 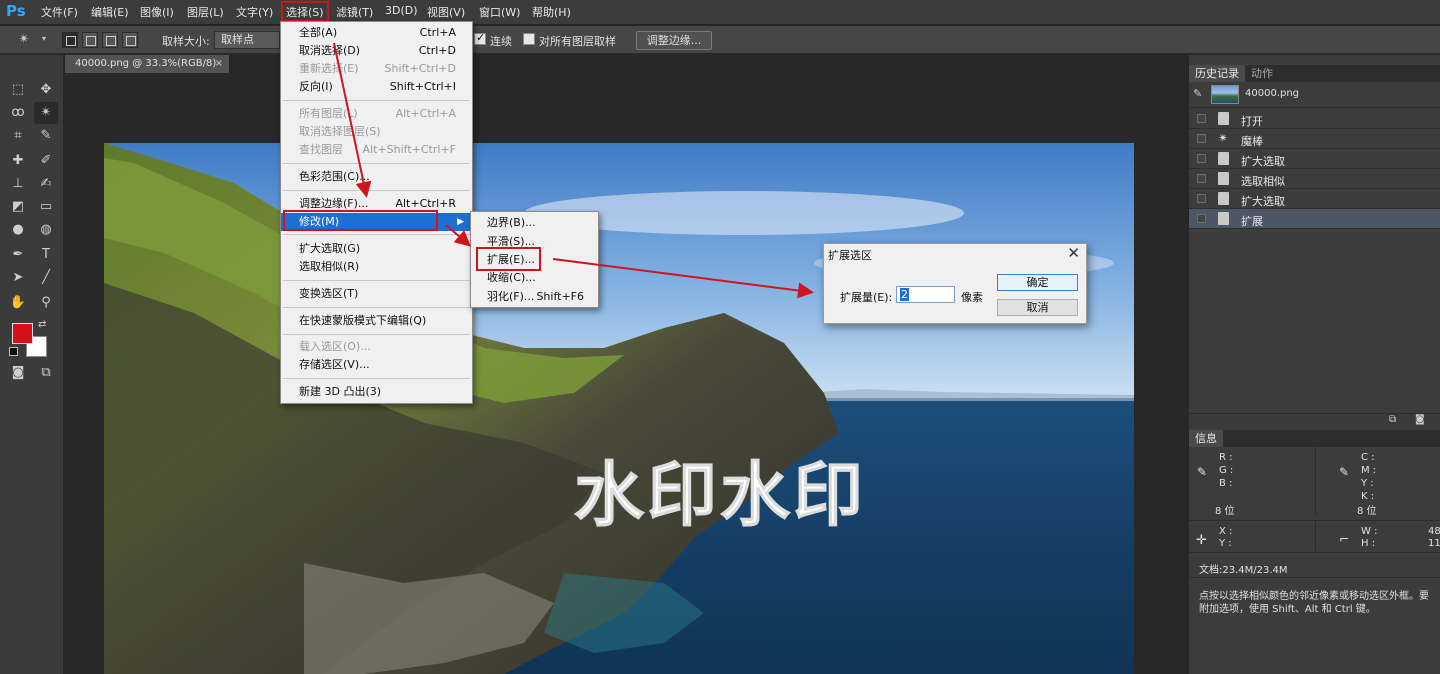 What do you see at coordinates (925, 294) in the screenshot?
I see `expand-amount-input: 2` at bounding box center [925, 294].